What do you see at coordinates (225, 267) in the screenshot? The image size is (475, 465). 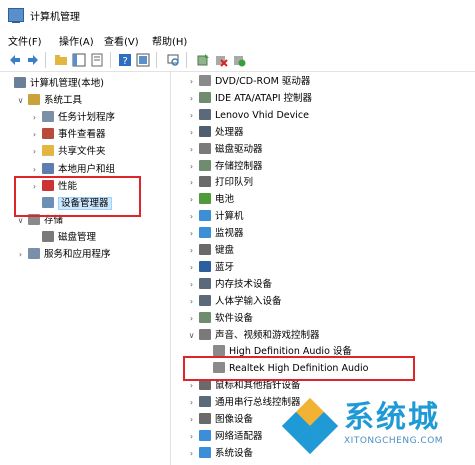 I see `node-label: 蓝牙` at bounding box center [225, 267].